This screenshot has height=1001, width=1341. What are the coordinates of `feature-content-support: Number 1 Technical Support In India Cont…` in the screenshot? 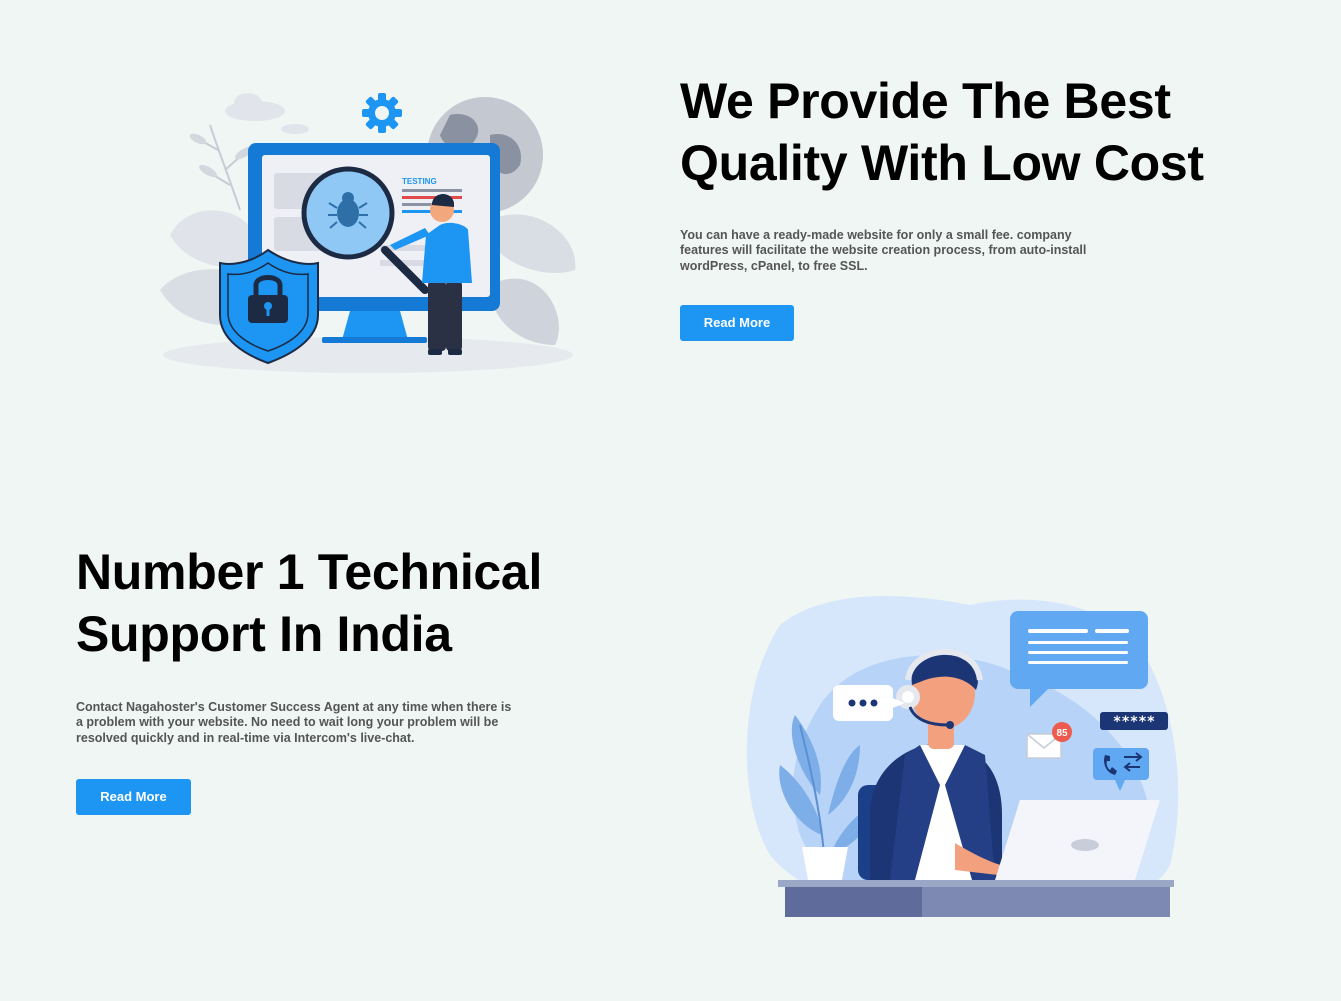 It's located at (356, 678).